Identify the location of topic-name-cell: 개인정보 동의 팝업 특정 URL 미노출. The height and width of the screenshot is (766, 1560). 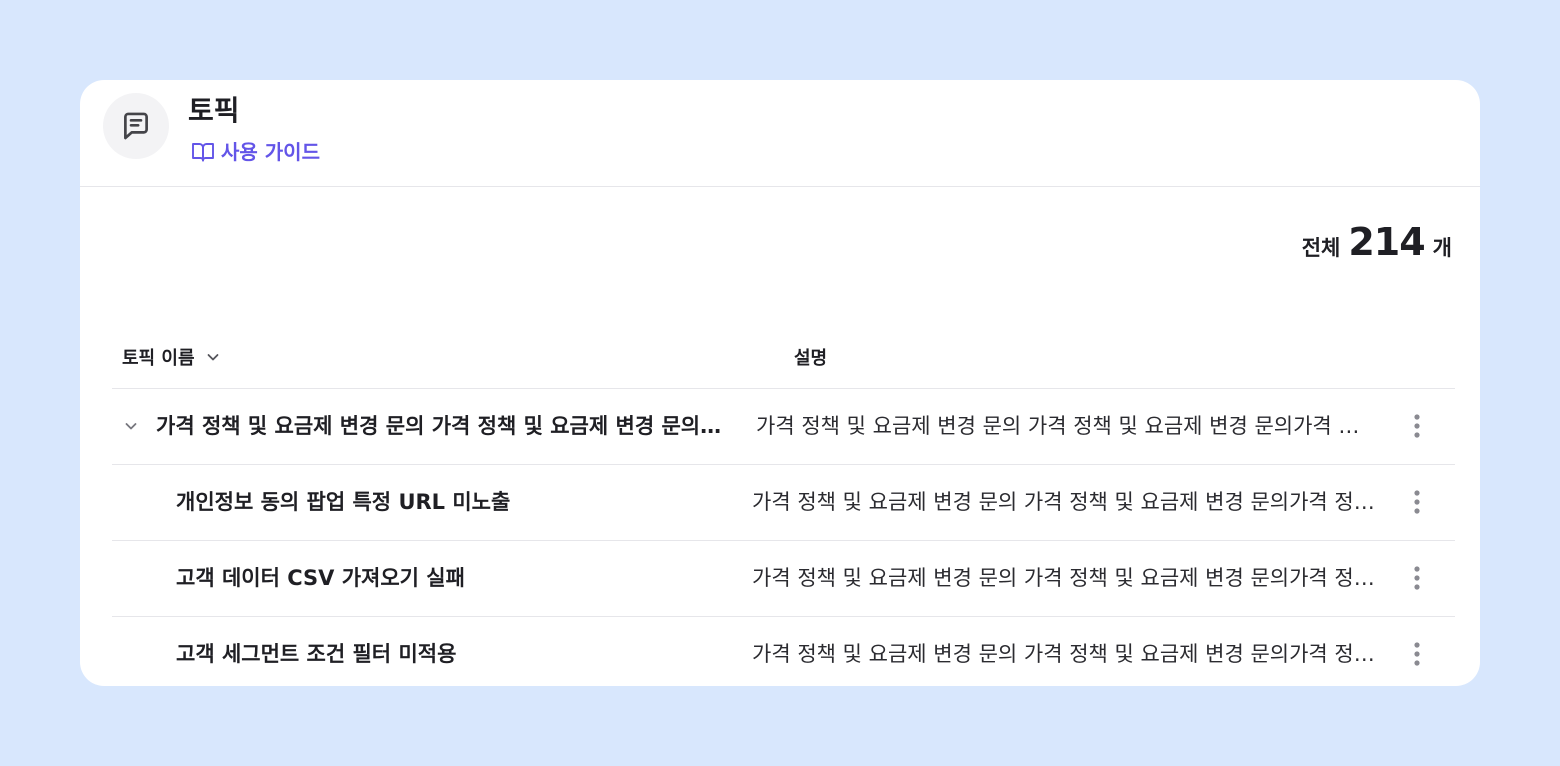
(343, 502).